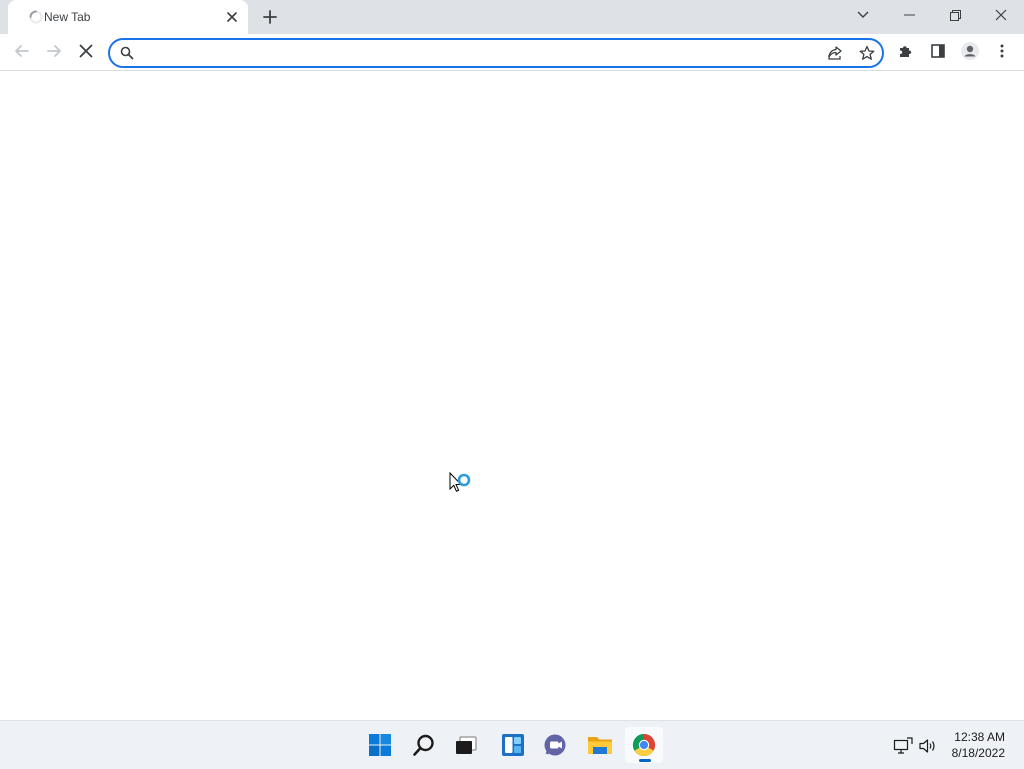 This screenshot has width=1024, height=769. I want to click on side-panel-button, so click(938, 51).